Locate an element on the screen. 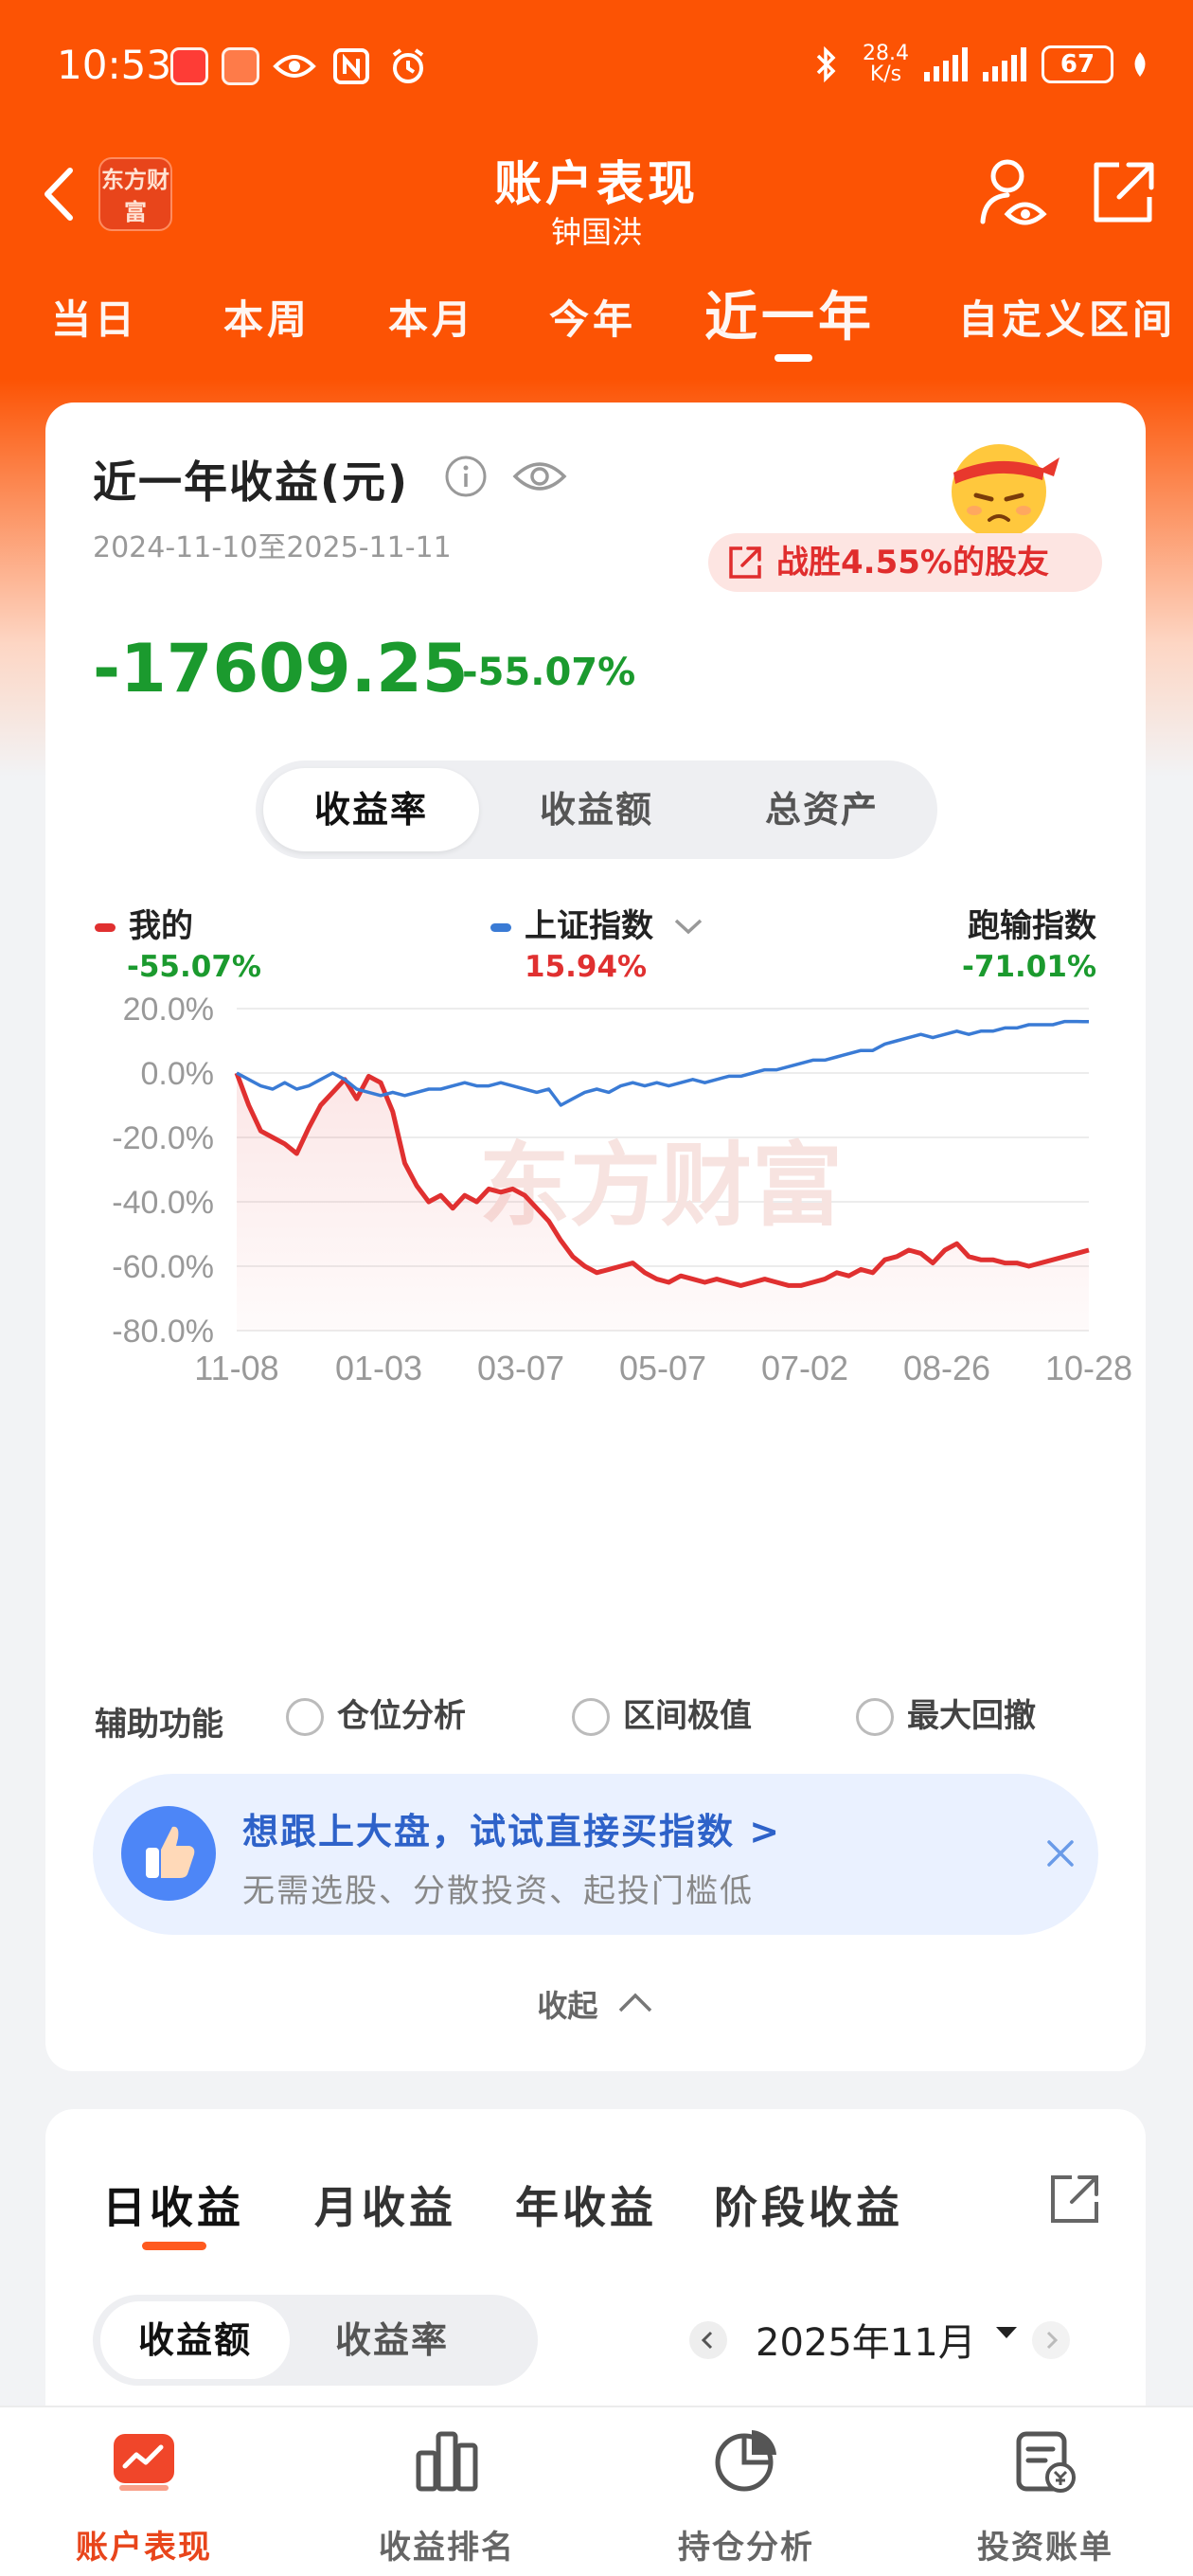 The height and width of the screenshot is (2576, 1193). month-selector: 2025年11月 is located at coordinates (866, 2339).